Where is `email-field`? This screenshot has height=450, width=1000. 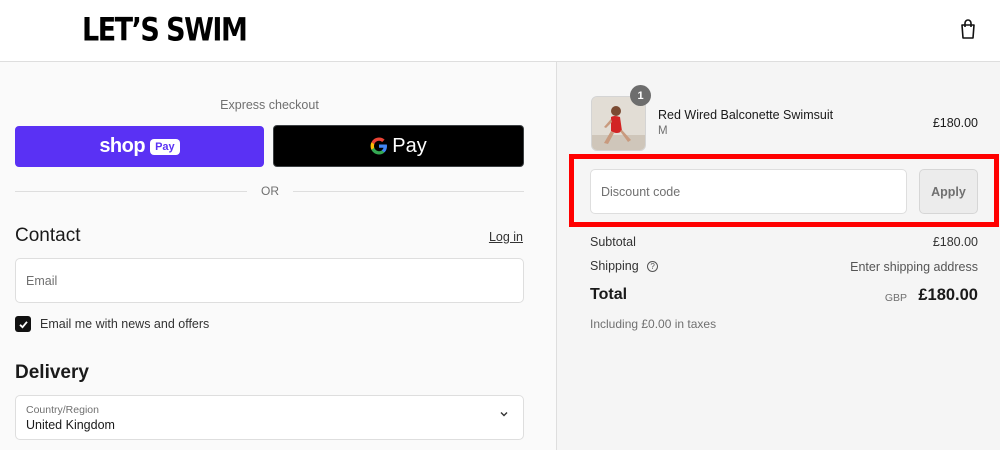 email-field is located at coordinates (269, 280).